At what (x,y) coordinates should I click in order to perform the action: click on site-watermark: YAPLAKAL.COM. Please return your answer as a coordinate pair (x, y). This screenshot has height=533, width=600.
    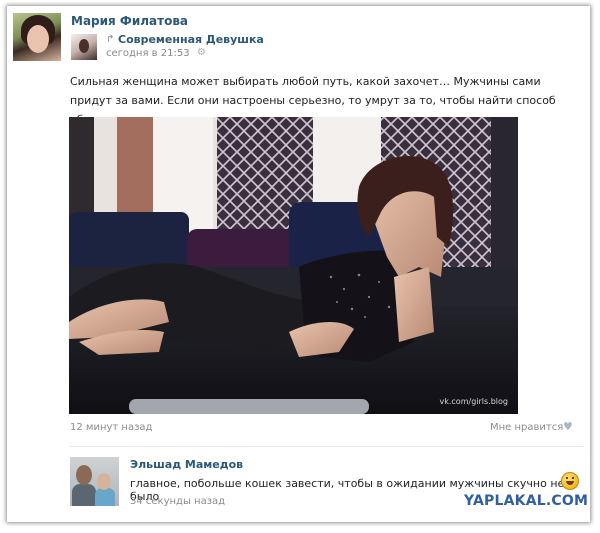
    Looking at the image, I should click on (526, 501).